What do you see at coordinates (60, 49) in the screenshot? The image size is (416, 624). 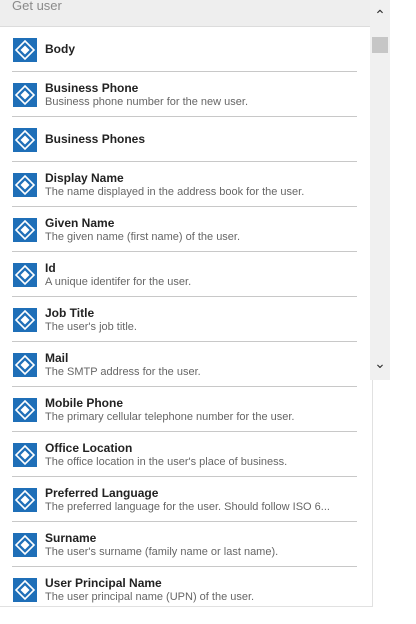 I see `item-title: Body` at bounding box center [60, 49].